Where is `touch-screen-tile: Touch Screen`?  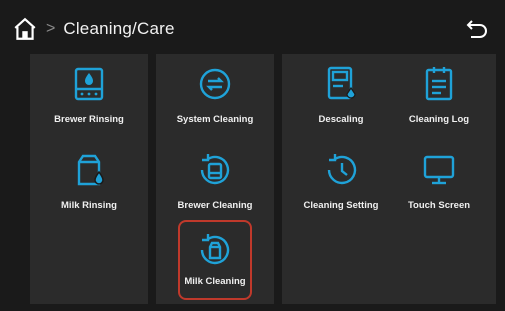 touch-screen-tile: Touch Screen is located at coordinates (439, 191).